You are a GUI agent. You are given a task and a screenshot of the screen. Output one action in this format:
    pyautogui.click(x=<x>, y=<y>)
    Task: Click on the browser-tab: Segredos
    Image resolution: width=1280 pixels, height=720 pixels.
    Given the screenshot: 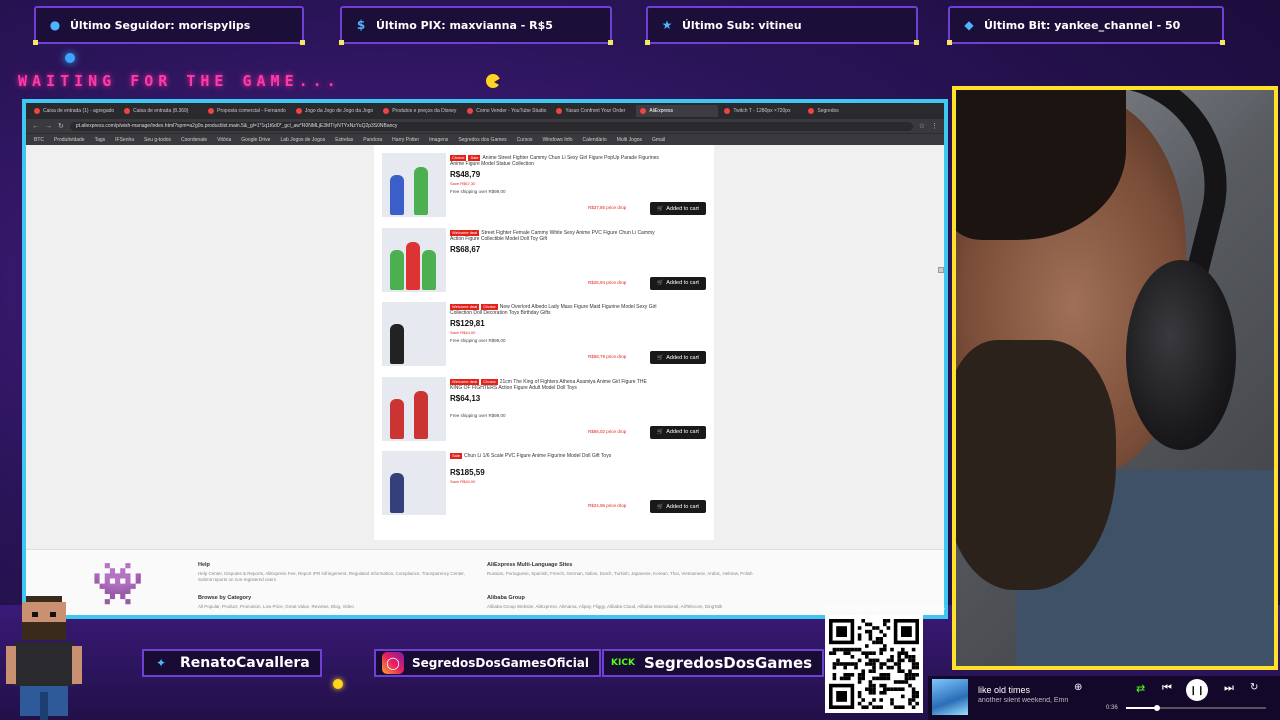 What is the action you would take?
    pyautogui.click(x=845, y=111)
    